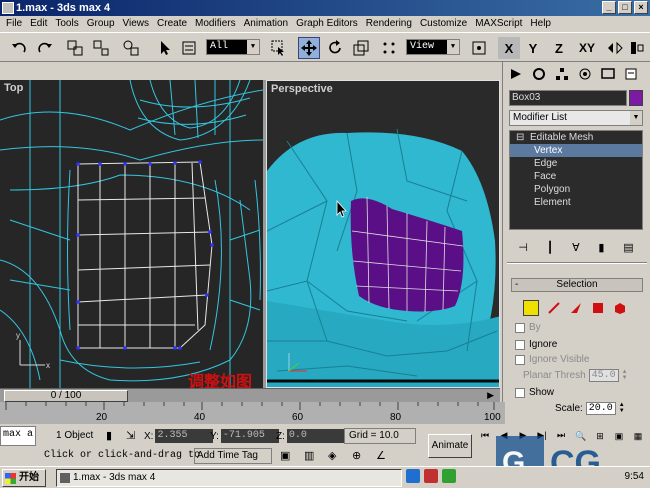 The height and width of the screenshot is (488, 650). I want to click on create-tab-icon, so click(515, 74).